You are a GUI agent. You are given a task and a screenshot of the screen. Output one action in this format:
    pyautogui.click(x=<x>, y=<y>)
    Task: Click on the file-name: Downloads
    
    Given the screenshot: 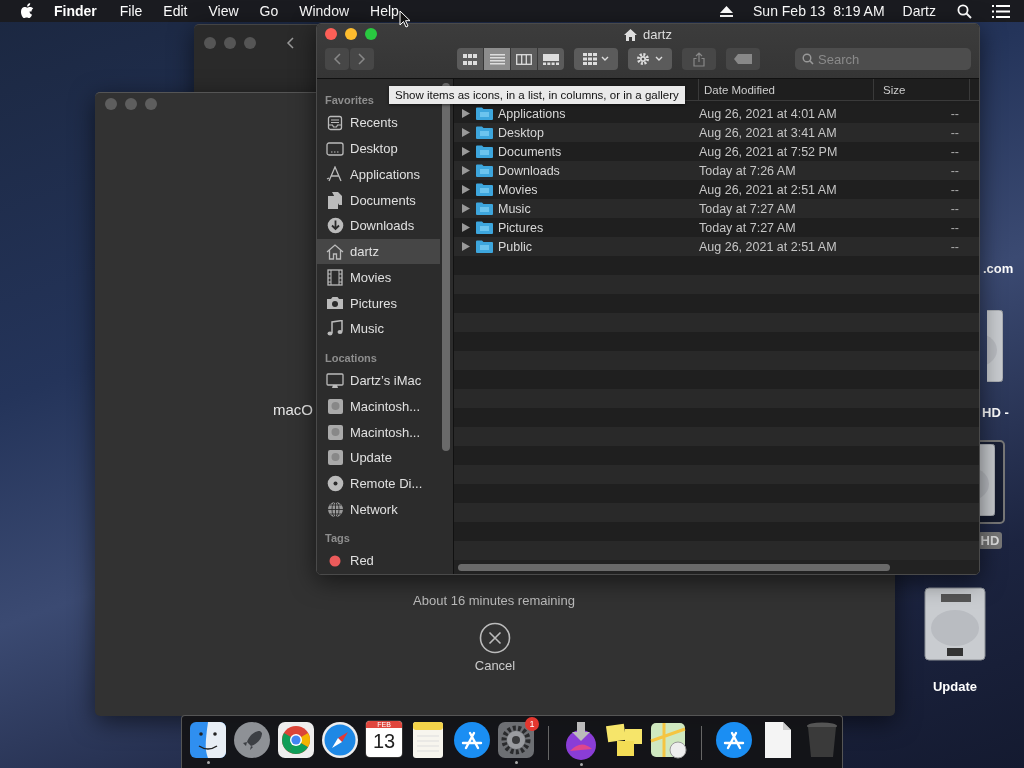 What is the action you would take?
    pyautogui.click(x=529, y=170)
    